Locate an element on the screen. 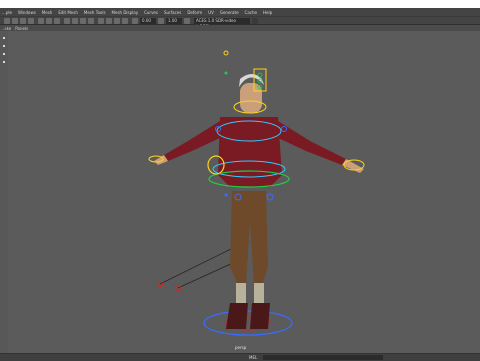 The width and height of the screenshot is (480, 361). chevron-down-icon is located at coordinates (255, 21).